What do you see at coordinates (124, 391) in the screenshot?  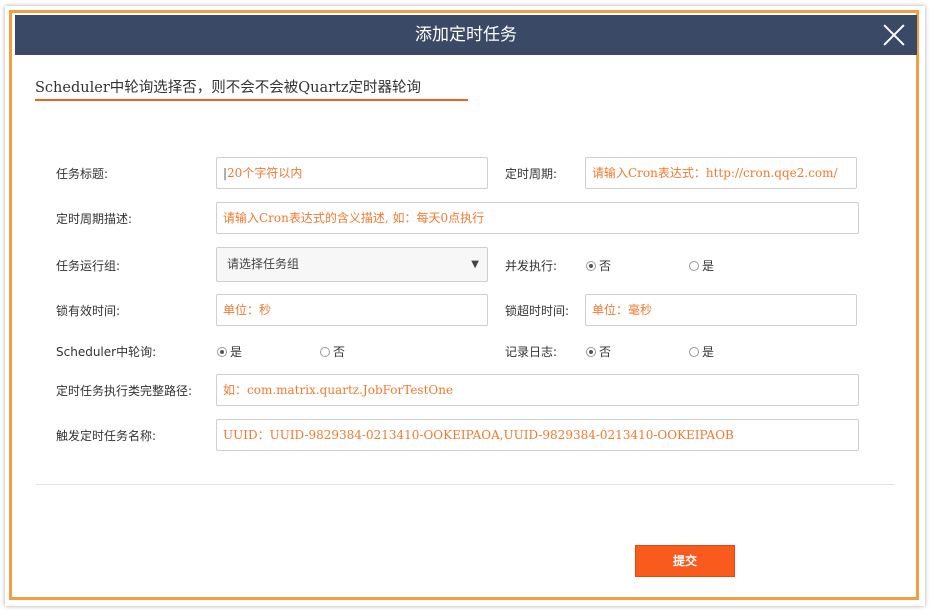 I see `class-path-label: 定时任务执行类完整路径:` at bounding box center [124, 391].